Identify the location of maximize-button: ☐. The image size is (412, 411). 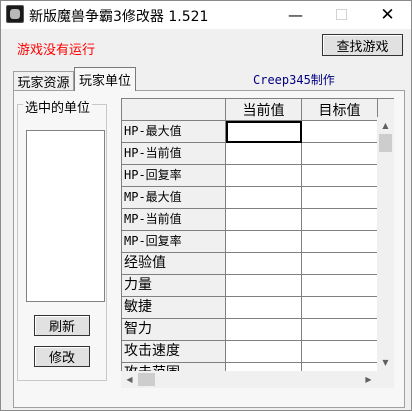
(341, 15).